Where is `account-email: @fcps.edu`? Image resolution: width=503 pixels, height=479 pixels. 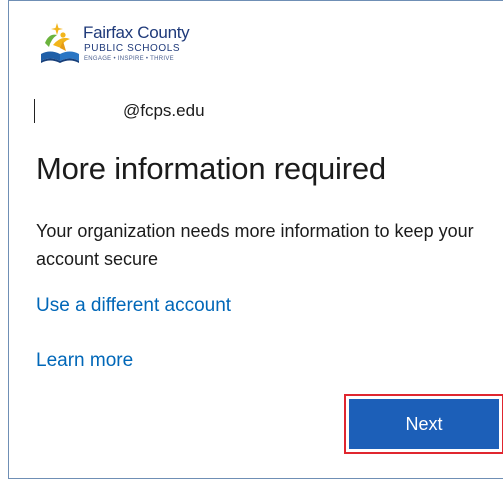
account-email: @fcps.edu is located at coordinates (164, 110).